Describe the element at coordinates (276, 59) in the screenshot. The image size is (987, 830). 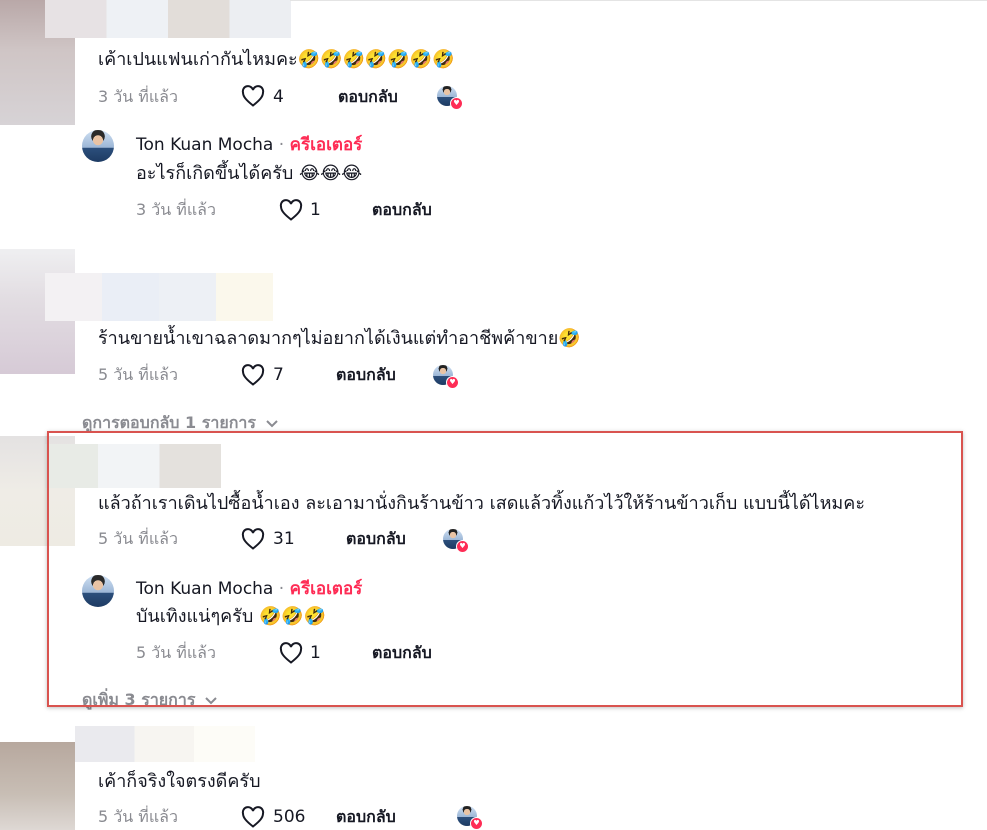
I see `comment-text: เค้าเปนแฟนเก่ากันไหมคะ🤣🤣🤣🤣🤣🤣🤣` at that location.